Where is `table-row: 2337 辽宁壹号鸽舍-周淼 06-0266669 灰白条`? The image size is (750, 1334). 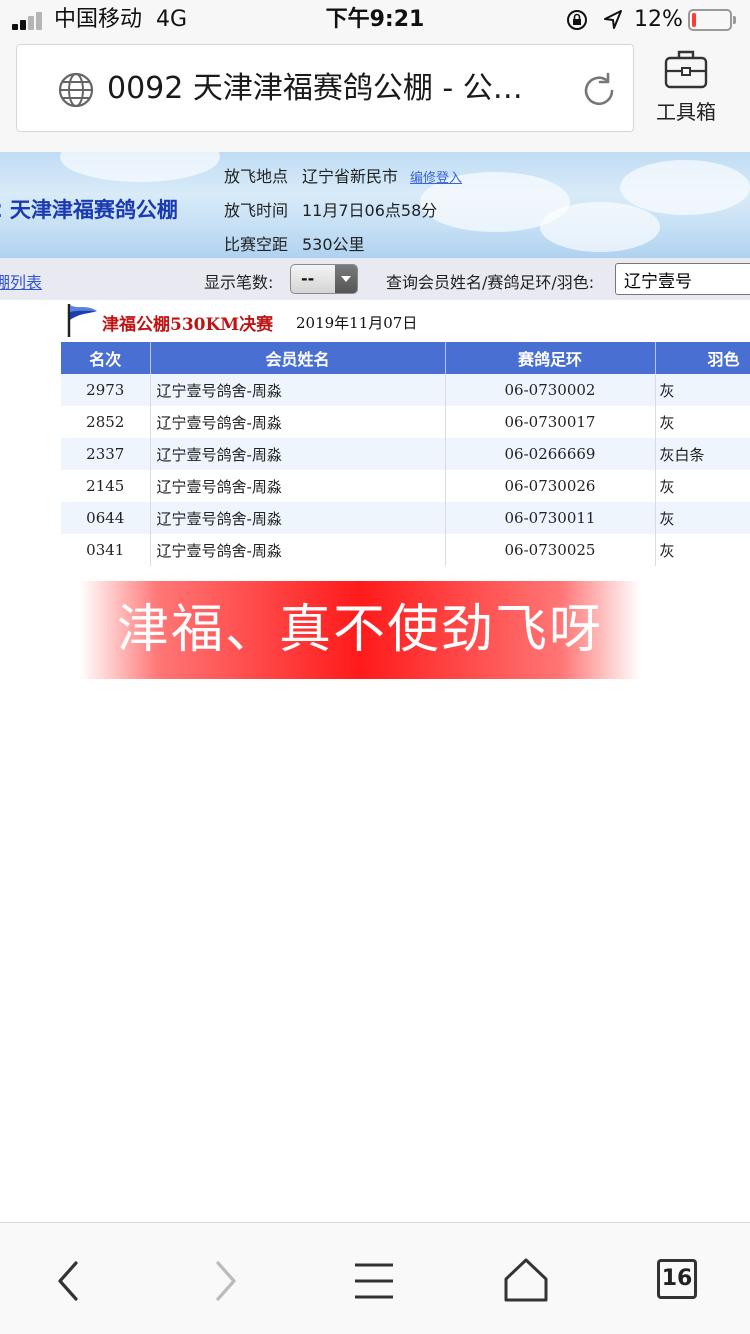 table-row: 2337 辽宁壹号鸽舍-周淼 06-0266669 灰白条 is located at coordinates (405, 454).